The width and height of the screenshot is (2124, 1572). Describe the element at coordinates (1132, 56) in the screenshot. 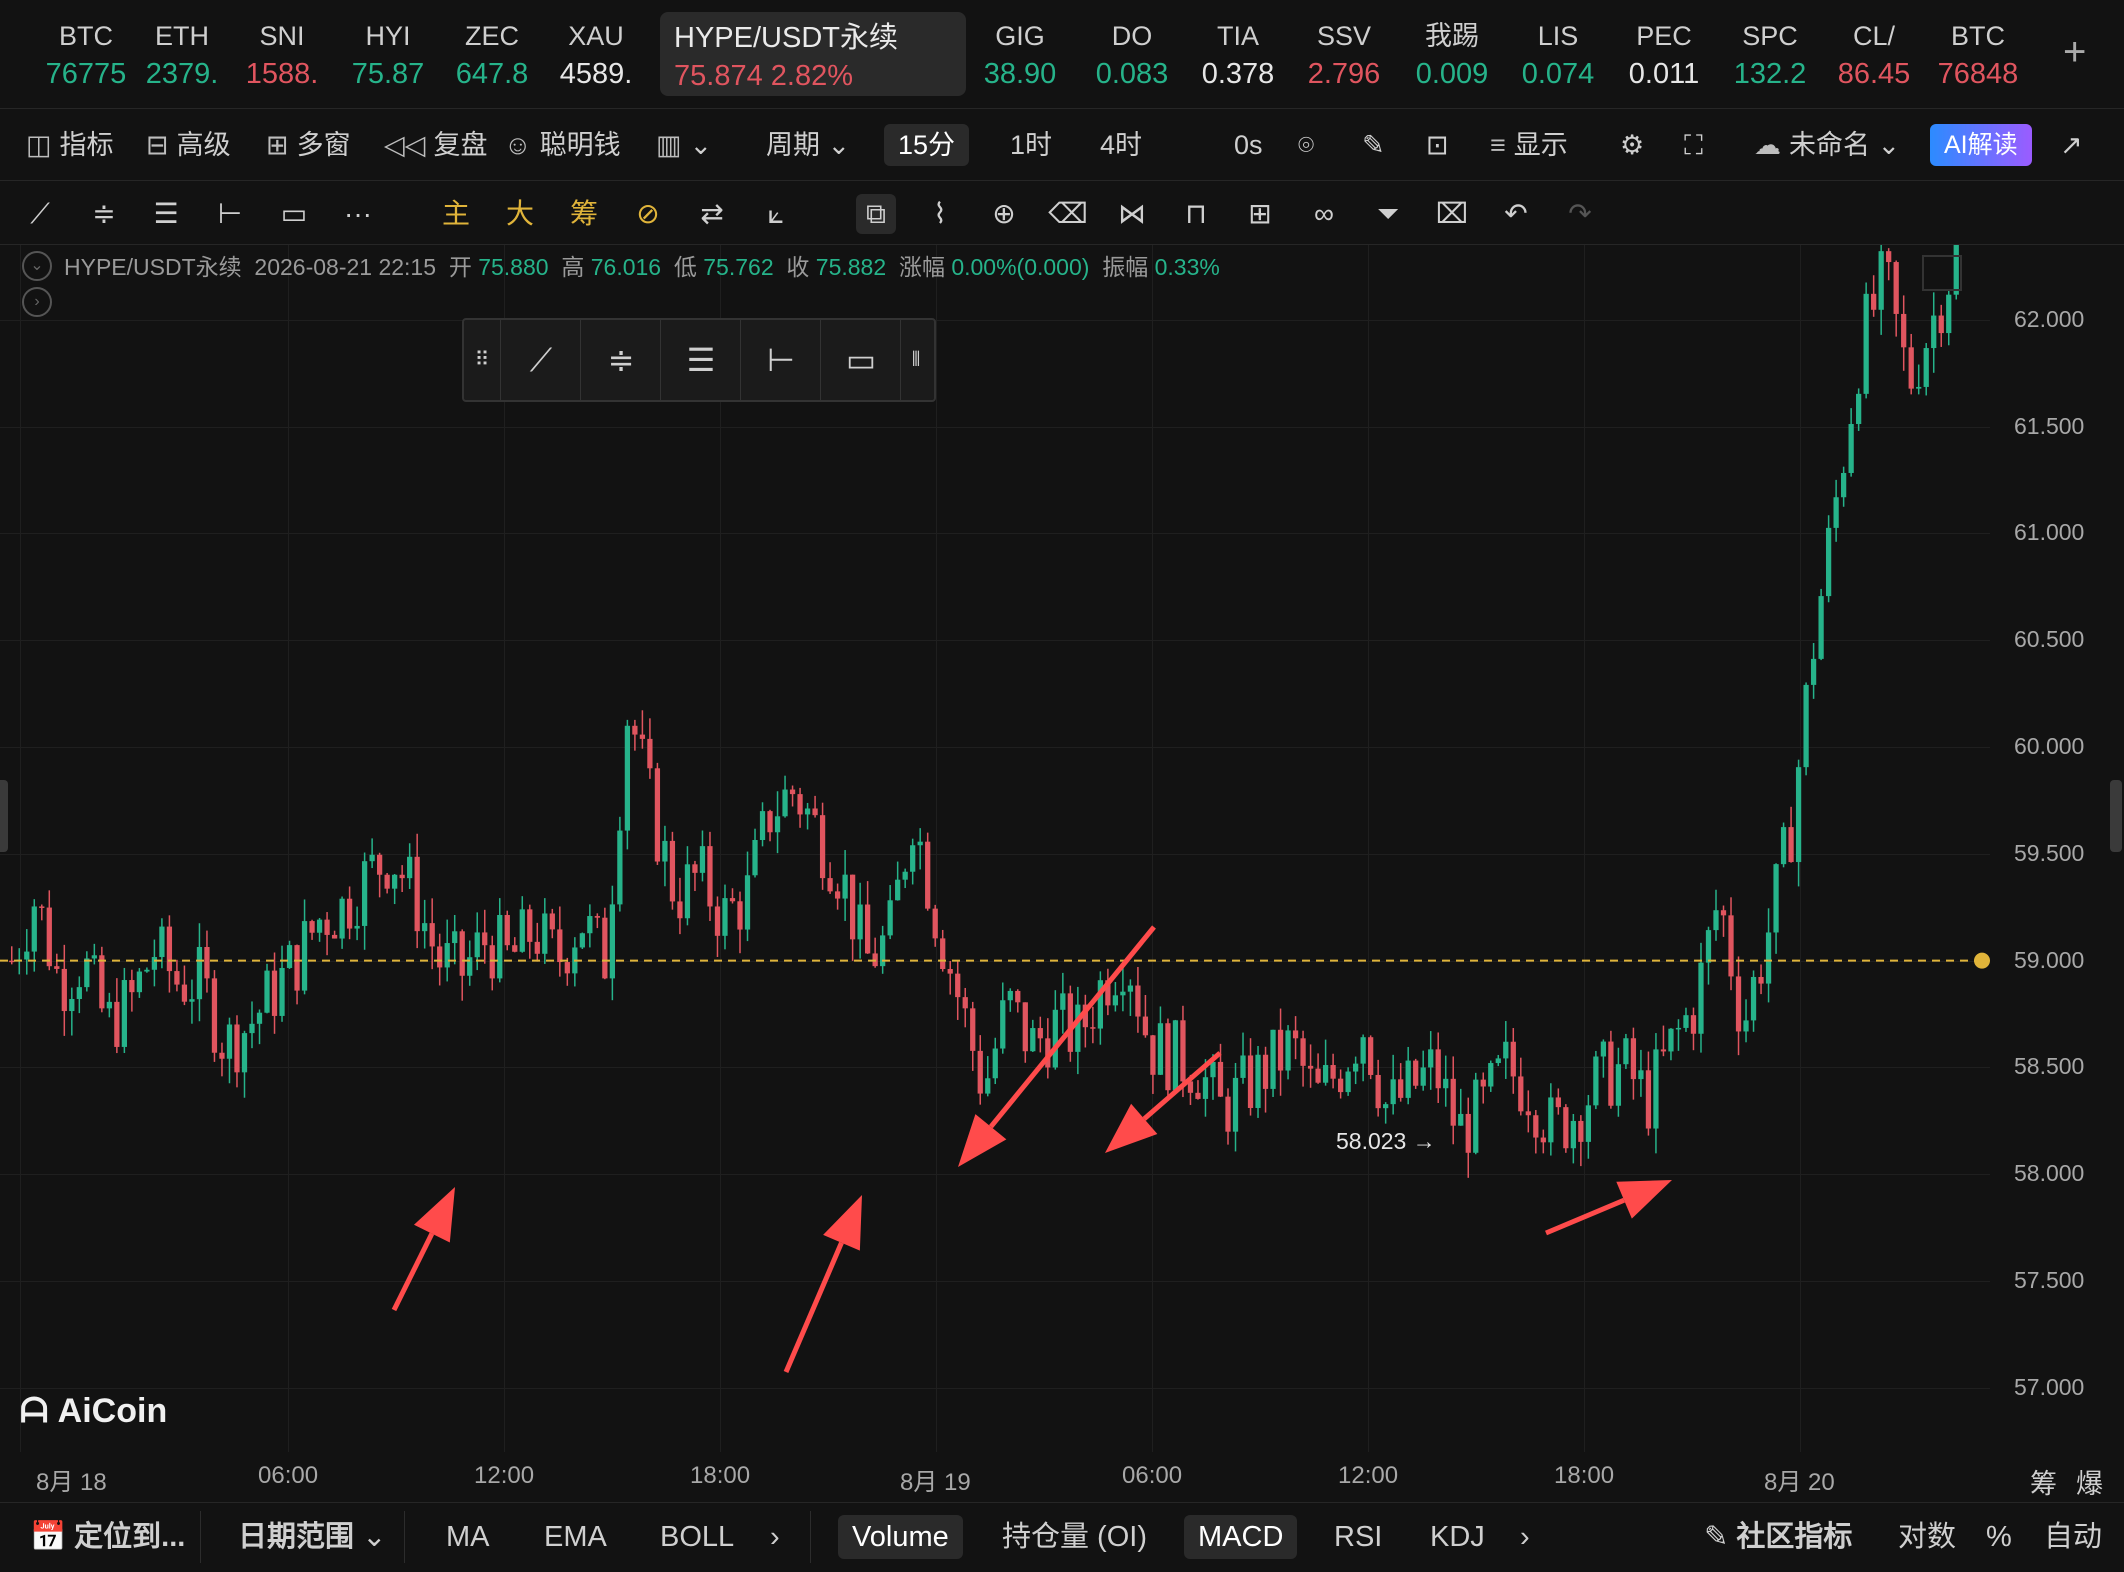

I see `ticker-item: DO 0.083` at that location.